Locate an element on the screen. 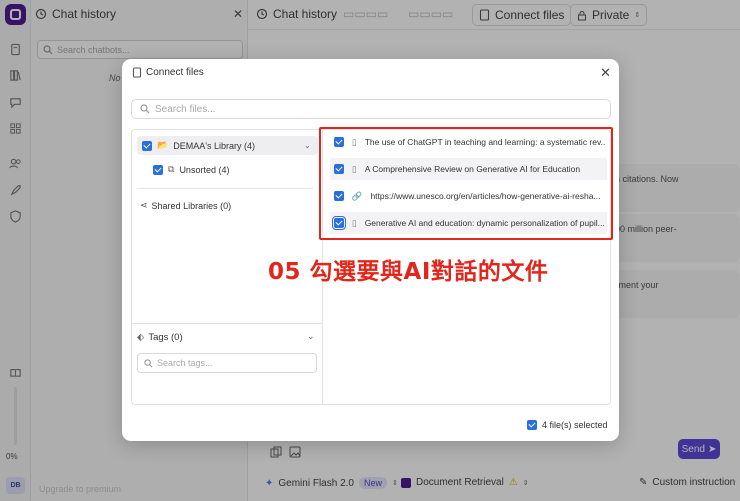 Image resolution: width=740 pixels, height=501 pixels. dialog-title-text: Connect files is located at coordinates (175, 72).